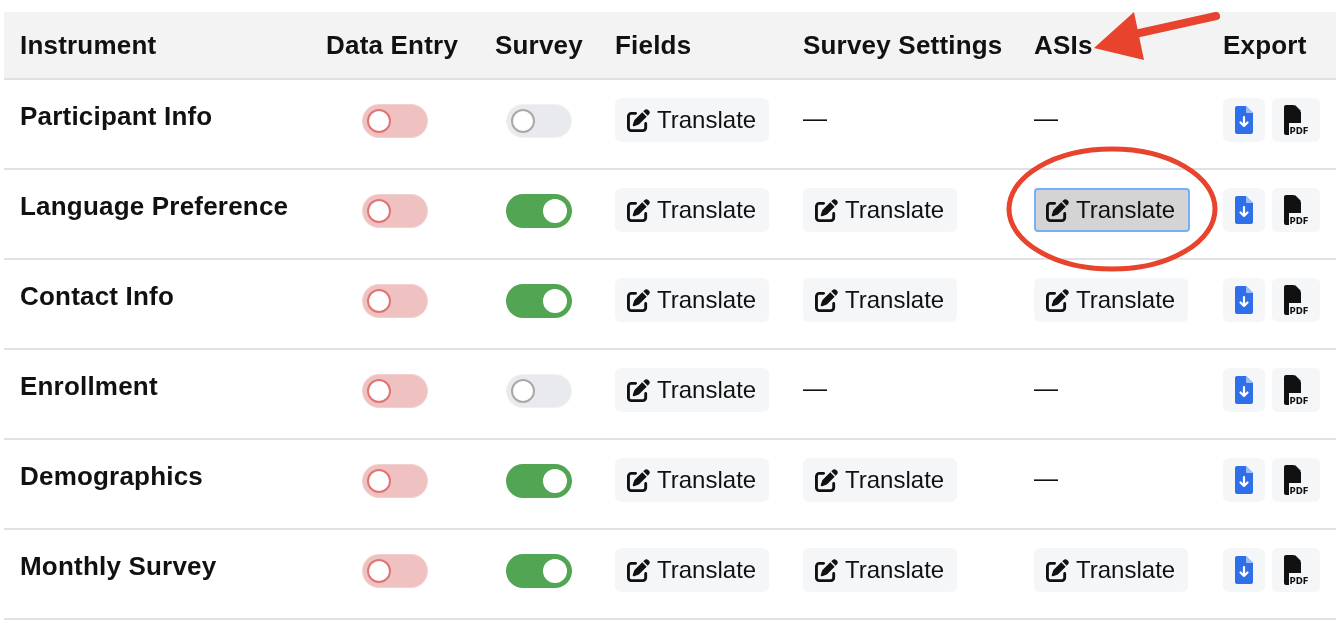  What do you see at coordinates (89, 386) in the screenshot?
I see `instrument-name: Enrollment` at bounding box center [89, 386].